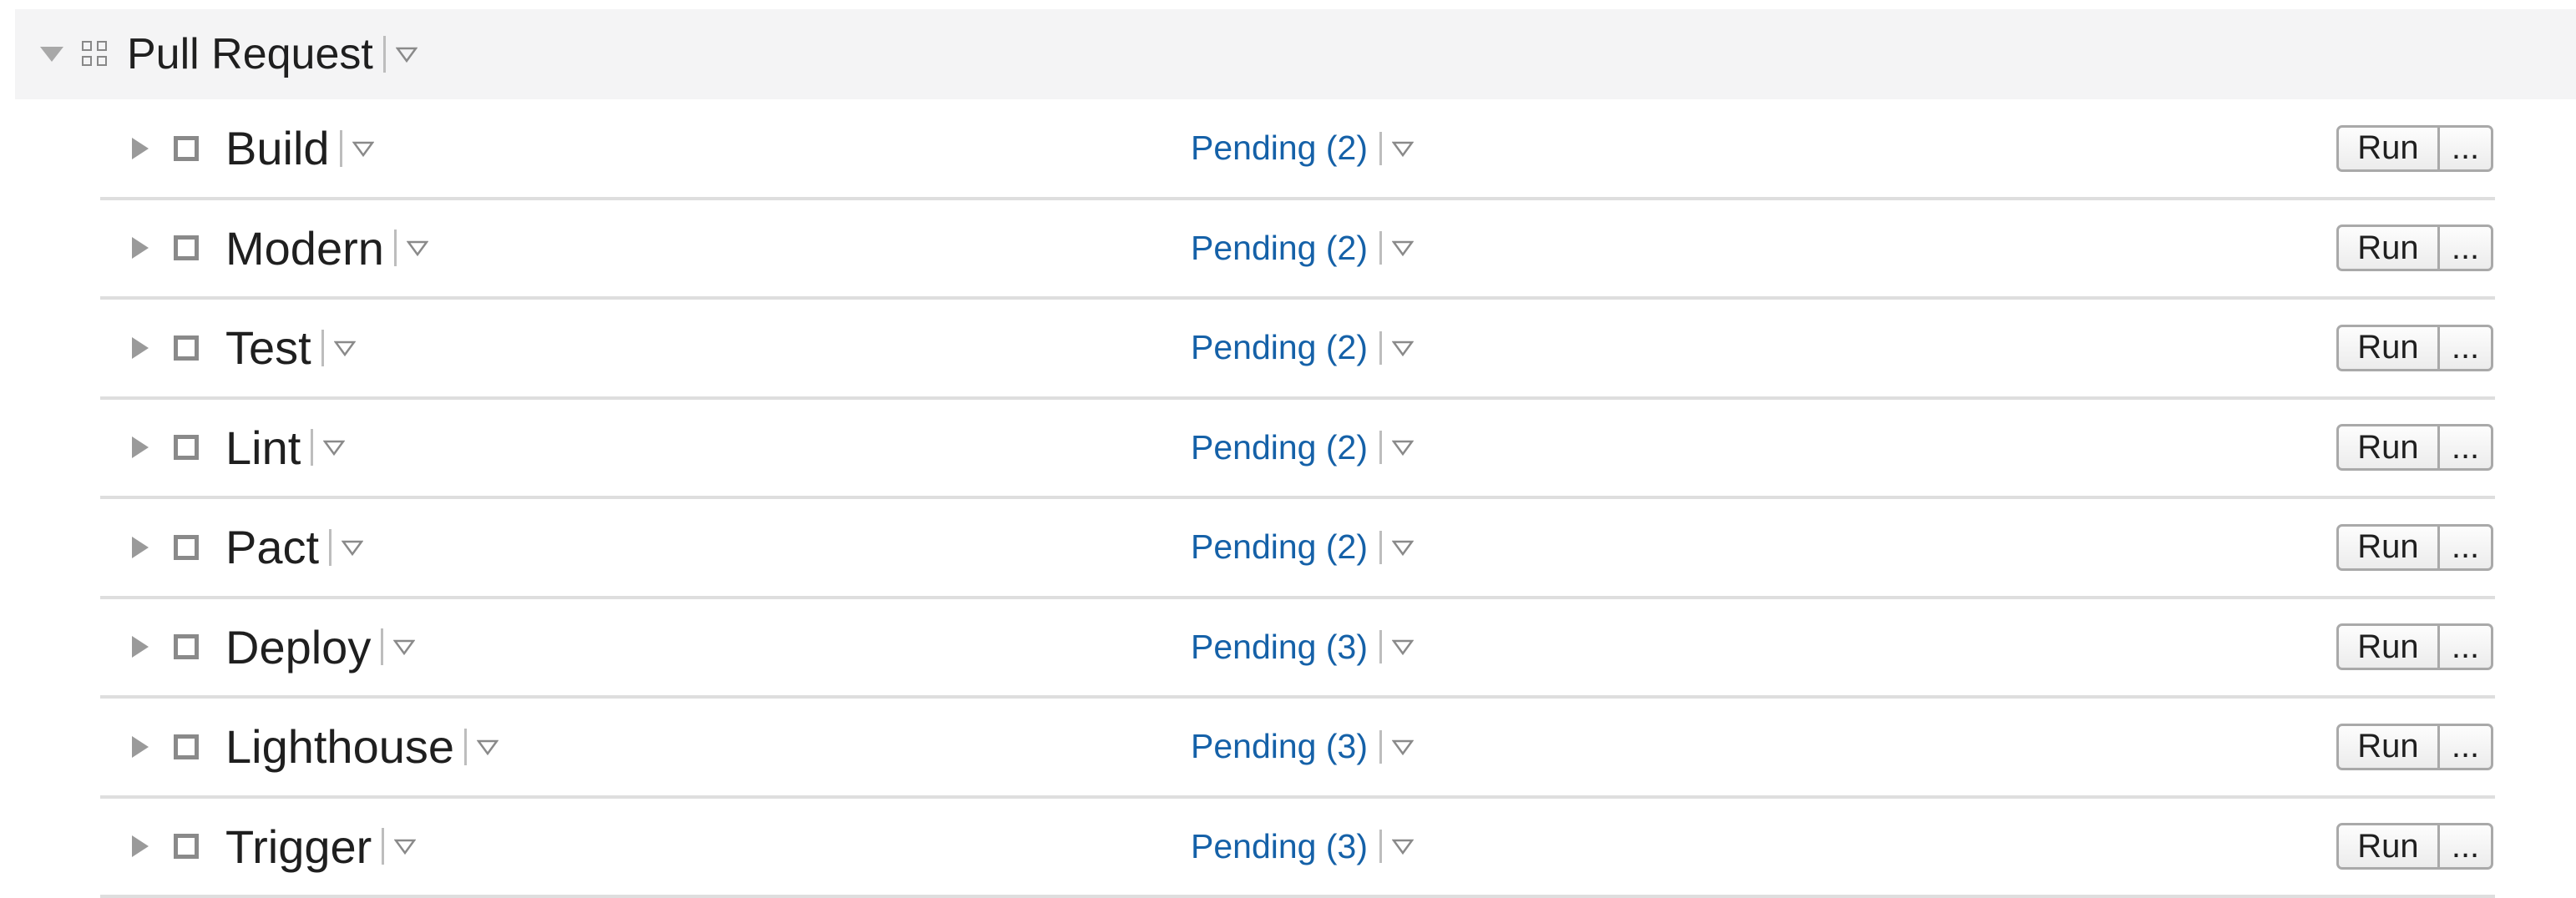  What do you see at coordinates (298, 647) in the screenshot?
I see `pipeline-name: Deploy` at bounding box center [298, 647].